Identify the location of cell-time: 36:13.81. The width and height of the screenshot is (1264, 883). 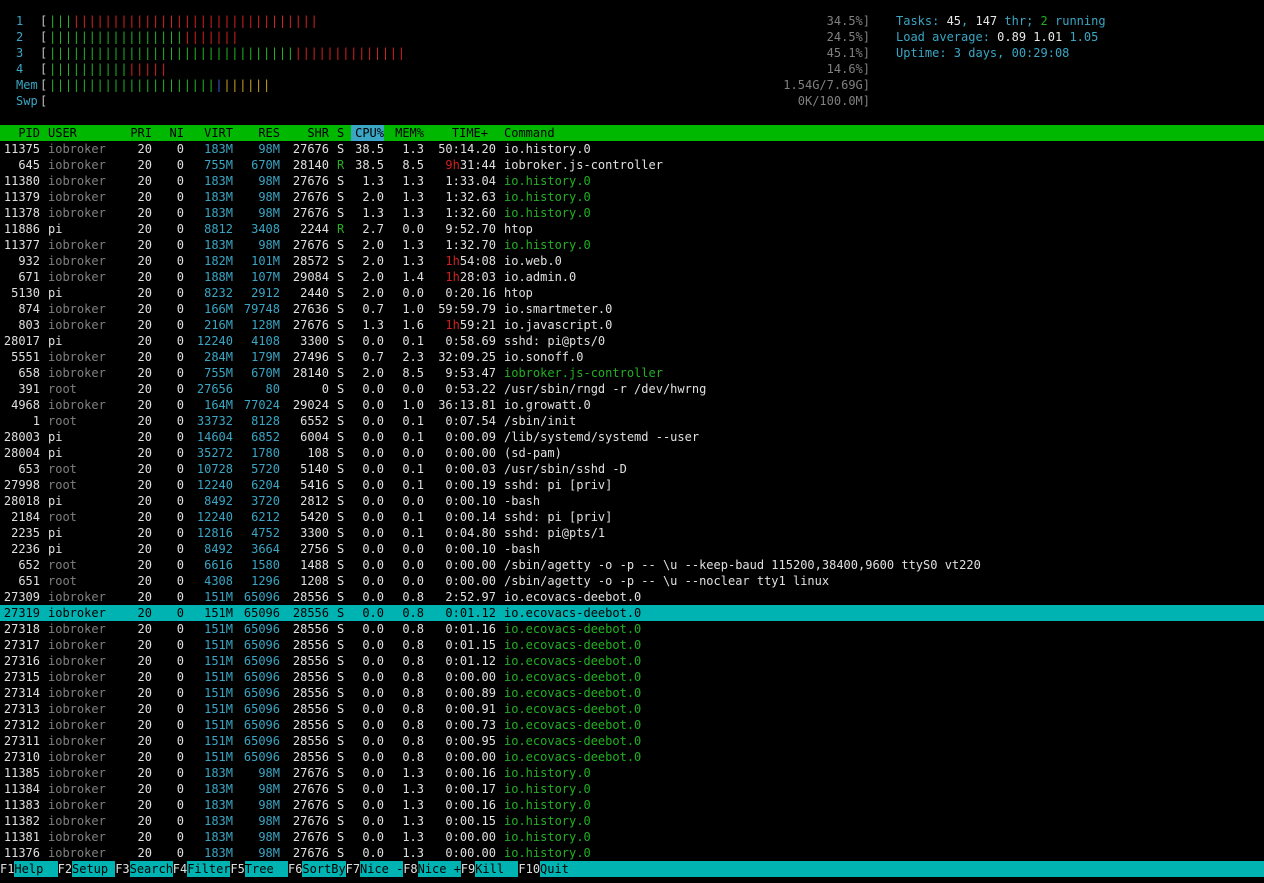
(467, 405).